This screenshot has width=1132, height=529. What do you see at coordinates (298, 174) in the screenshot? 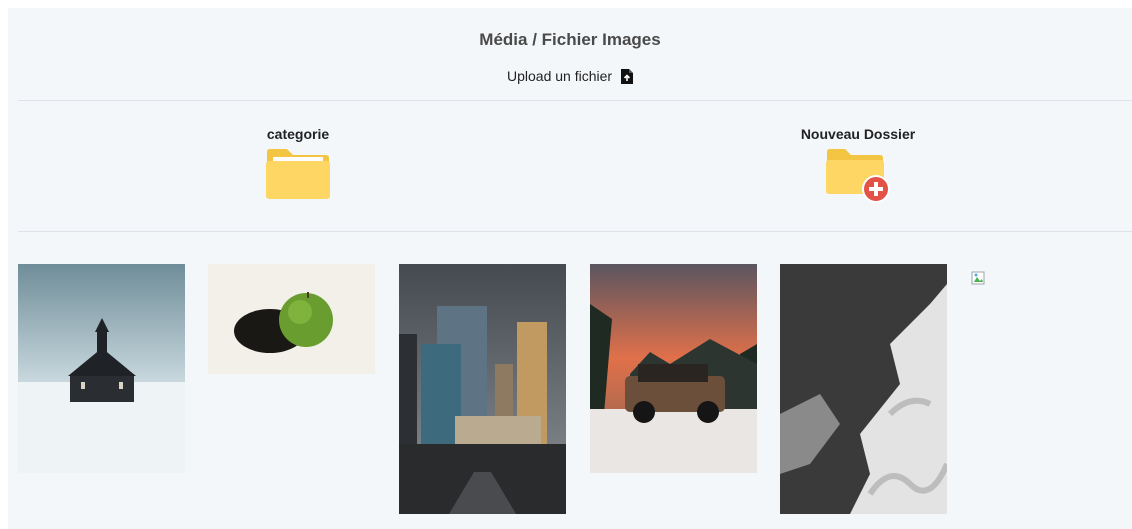
I see `folder-icon` at bounding box center [298, 174].